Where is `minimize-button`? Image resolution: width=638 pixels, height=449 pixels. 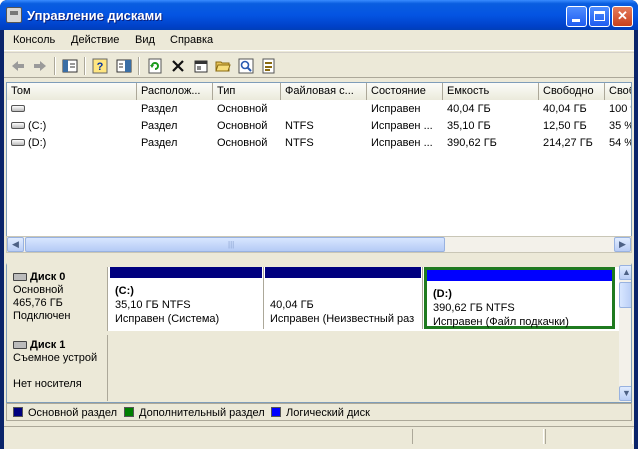
minimize-button is located at coordinates (576, 16).